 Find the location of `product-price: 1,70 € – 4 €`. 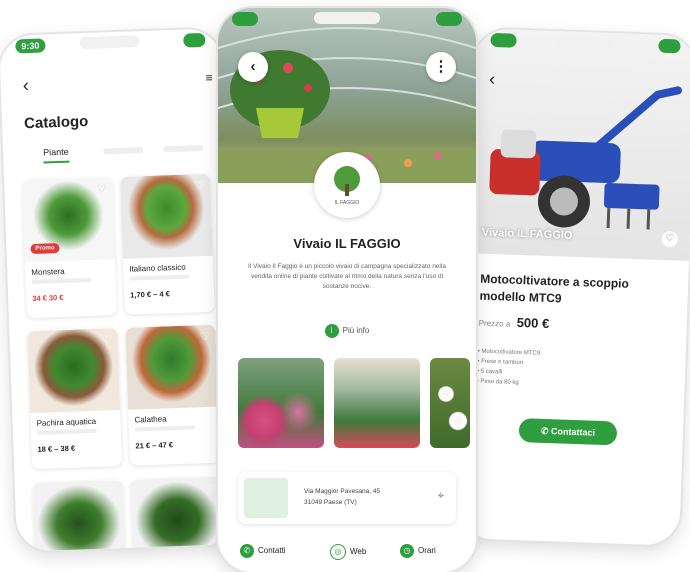

product-price: 1,70 € – 4 € is located at coordinates (150, 294).